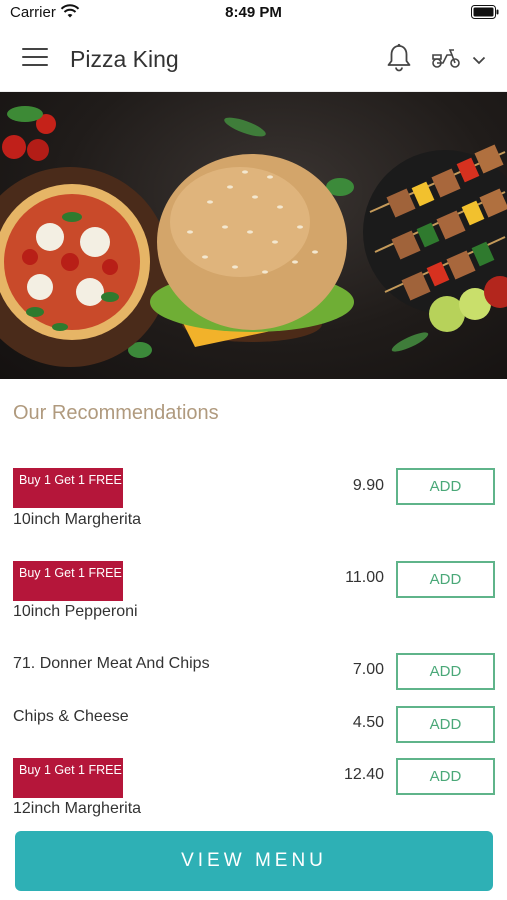 The height and width of the screenshot is (900, 507). What do you see at coordinates (75, 611) in the screenshot?
I see `item-name: 10inch Pepperoni` at bounding box center [75, 611].